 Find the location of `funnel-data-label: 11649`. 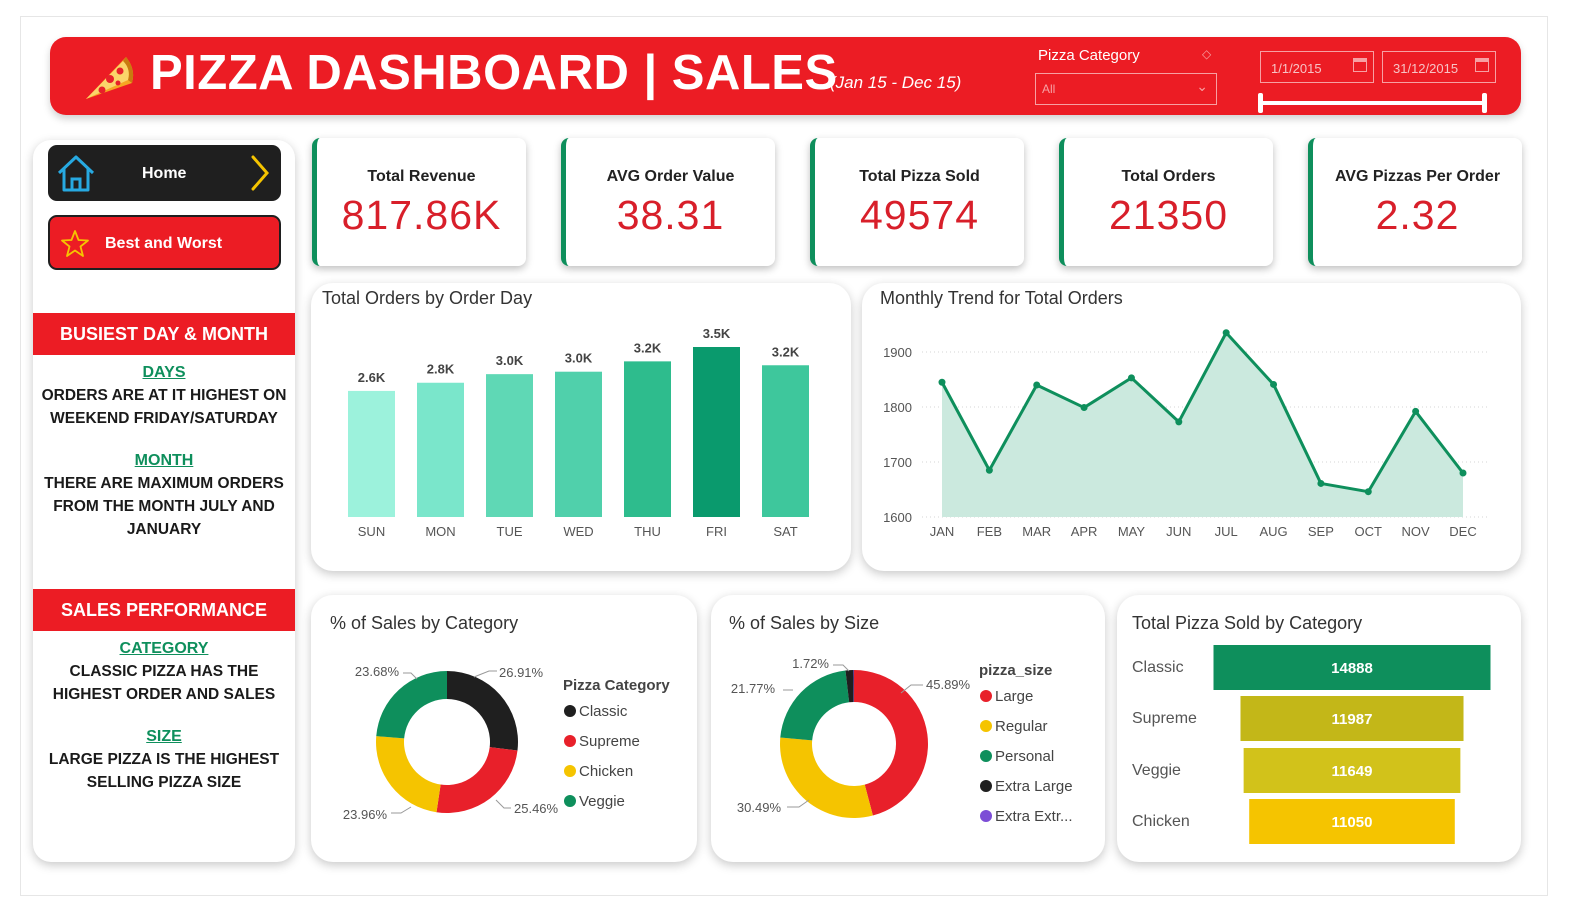

funnel-data-label: 11649 is located at coordinates (1352, 771).